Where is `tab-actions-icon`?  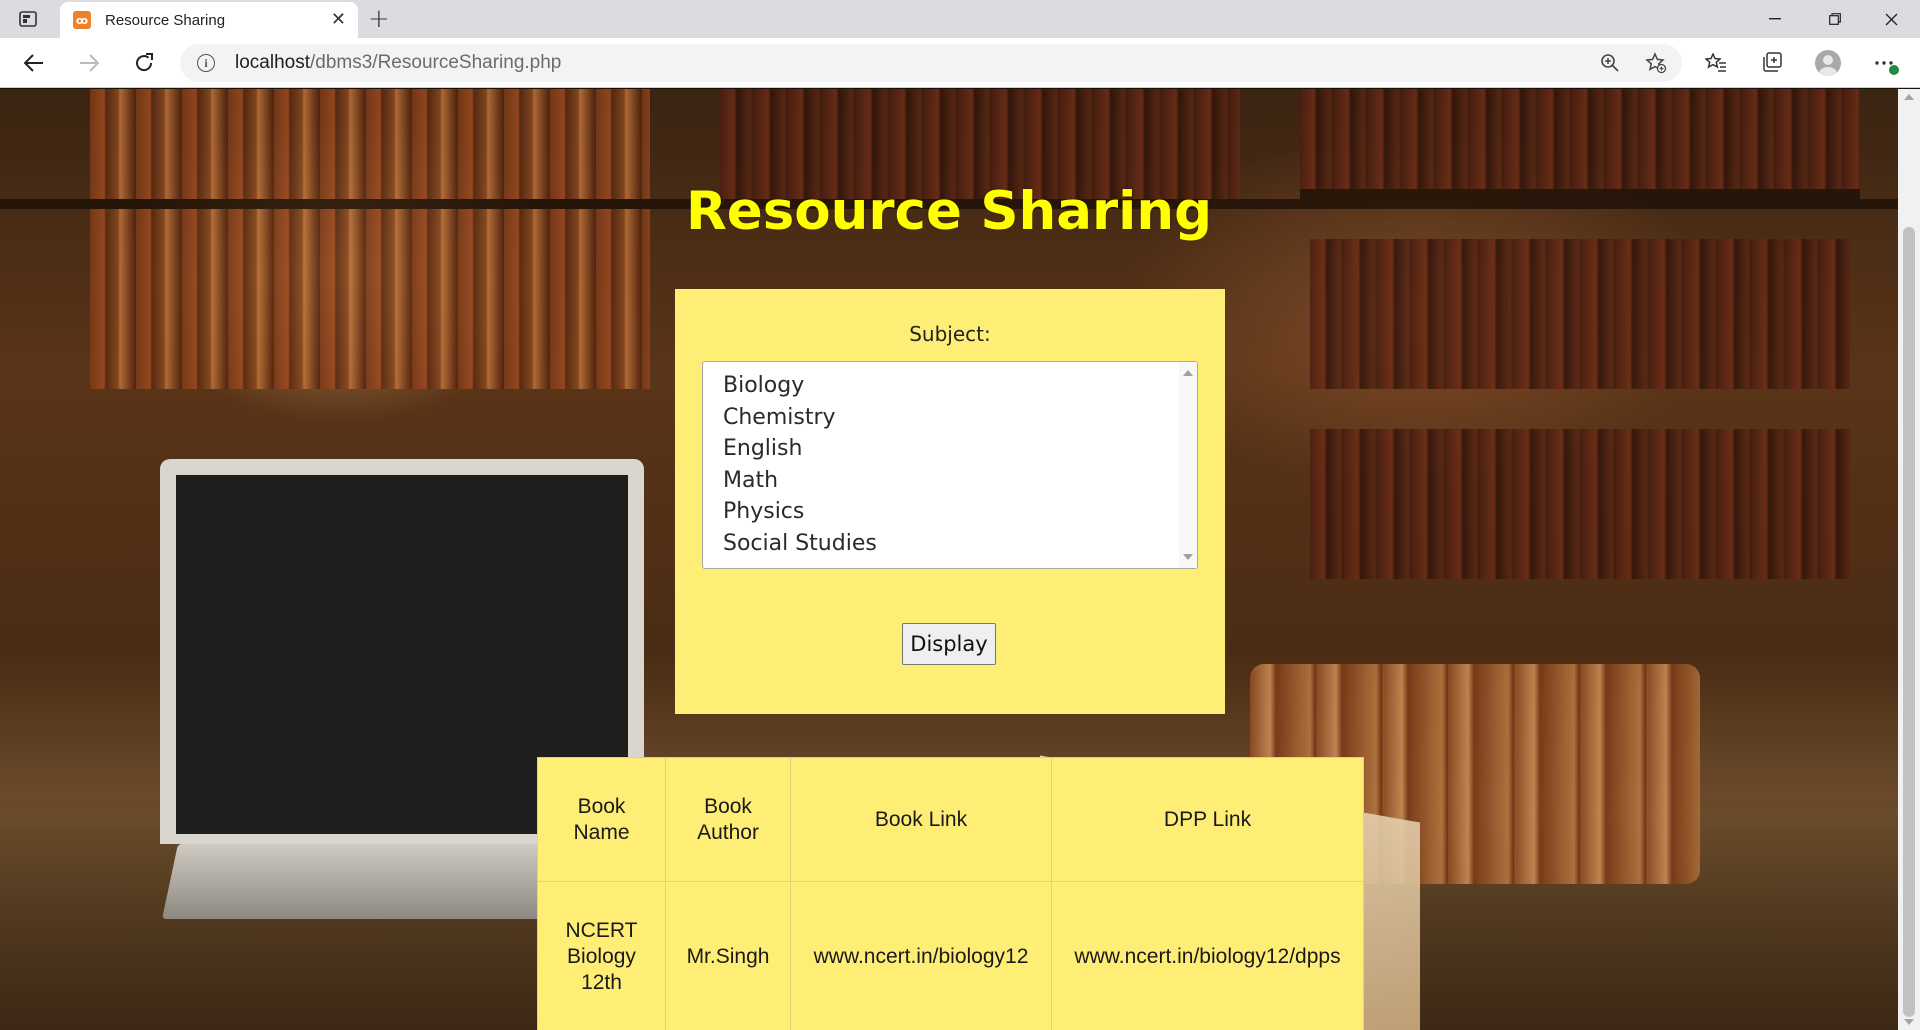
tab-actions-icon is located at coordinates (28, 19).